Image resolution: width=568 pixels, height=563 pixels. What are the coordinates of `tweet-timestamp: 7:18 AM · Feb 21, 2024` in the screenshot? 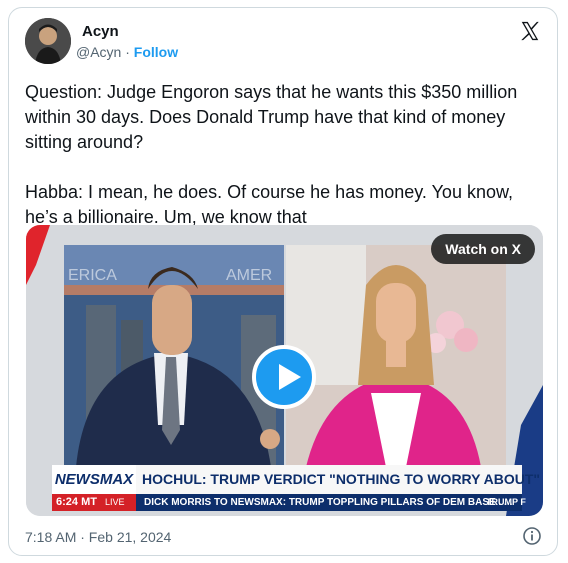 It's located at (98, 537).